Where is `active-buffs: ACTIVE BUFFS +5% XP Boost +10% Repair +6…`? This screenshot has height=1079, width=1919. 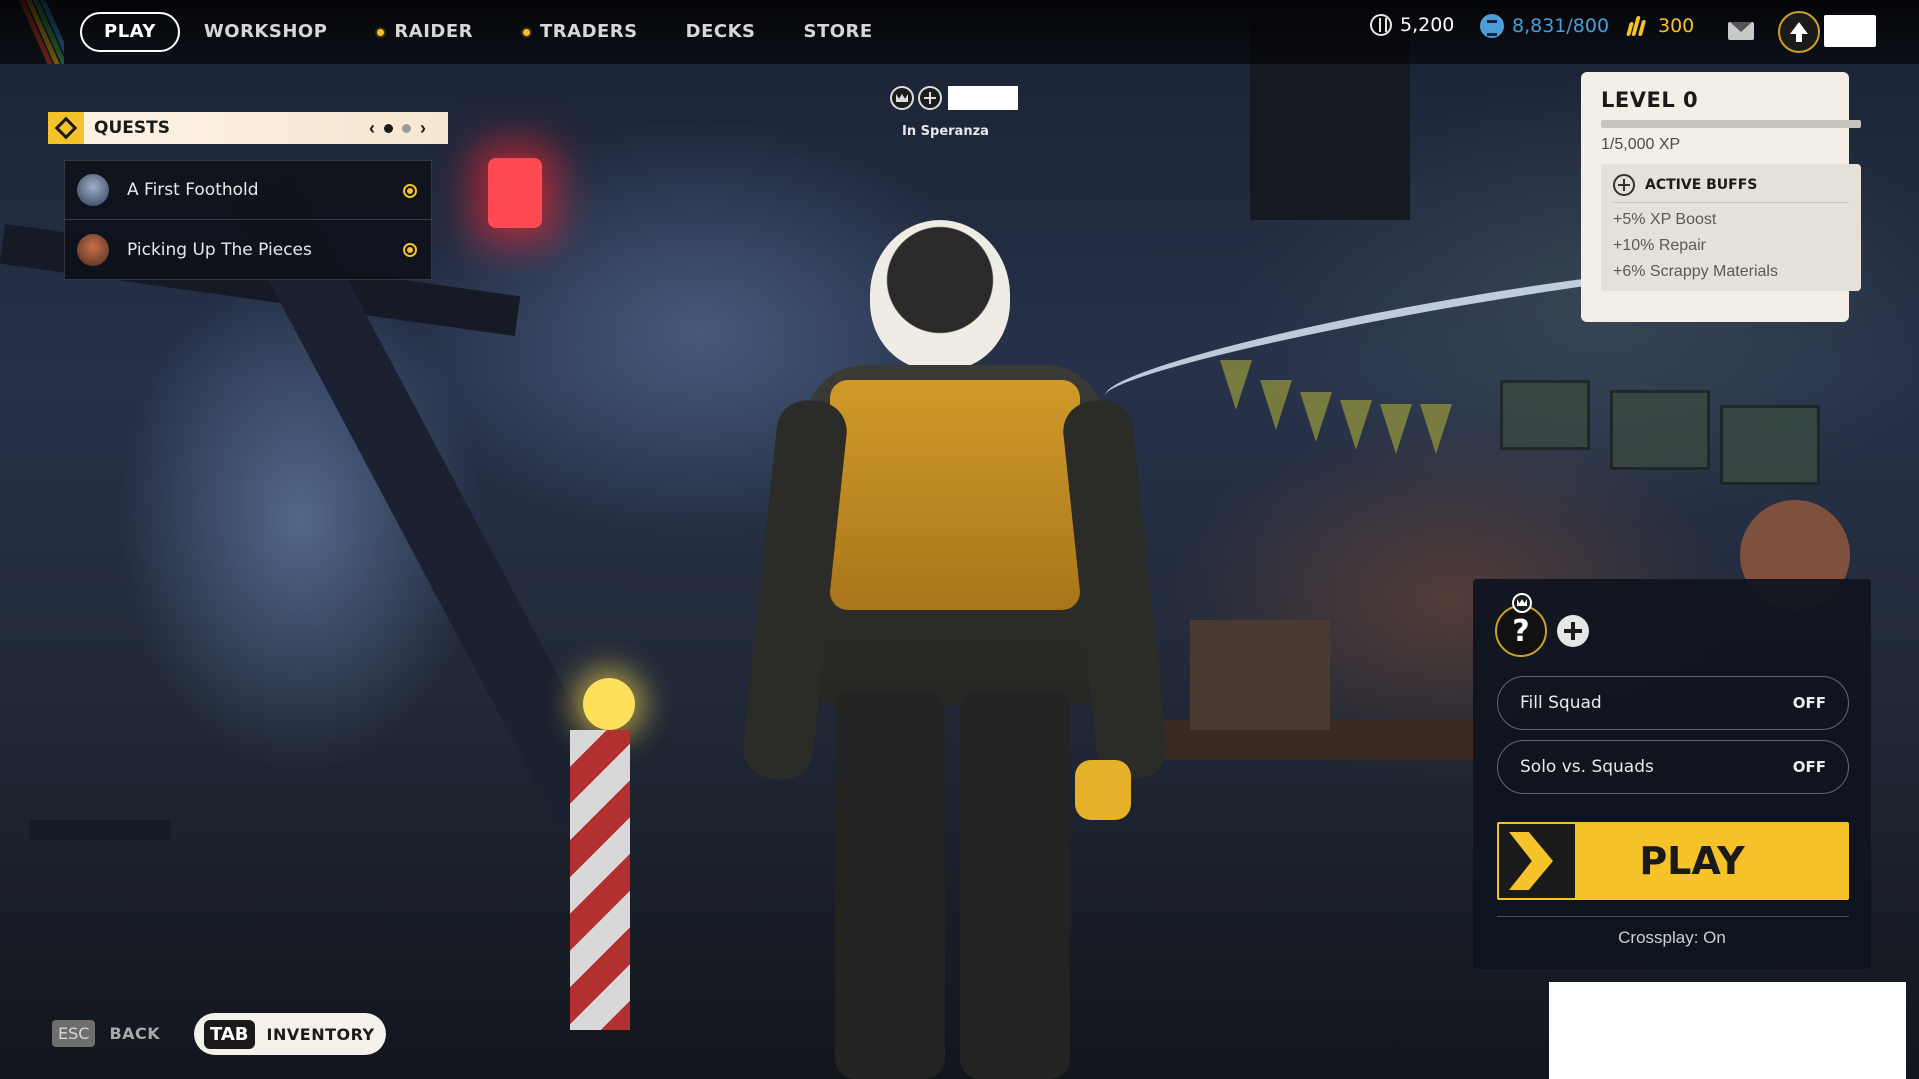
active-buffs: ACTIVE BUFFS +5% XP Boost +10% Repair +6… is located at coordinates (1731, 227).